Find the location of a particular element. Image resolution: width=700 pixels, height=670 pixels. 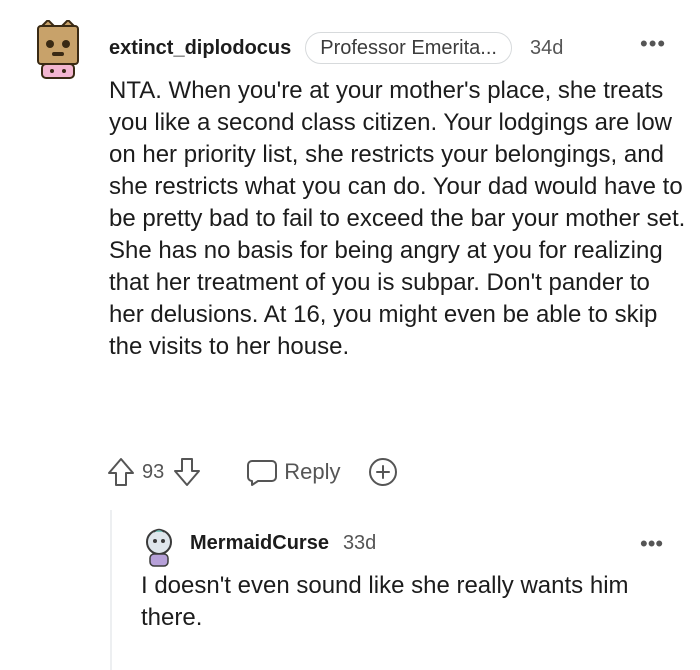

reply-header: MermaidCurse 33d is located at coordinates (283, 543).